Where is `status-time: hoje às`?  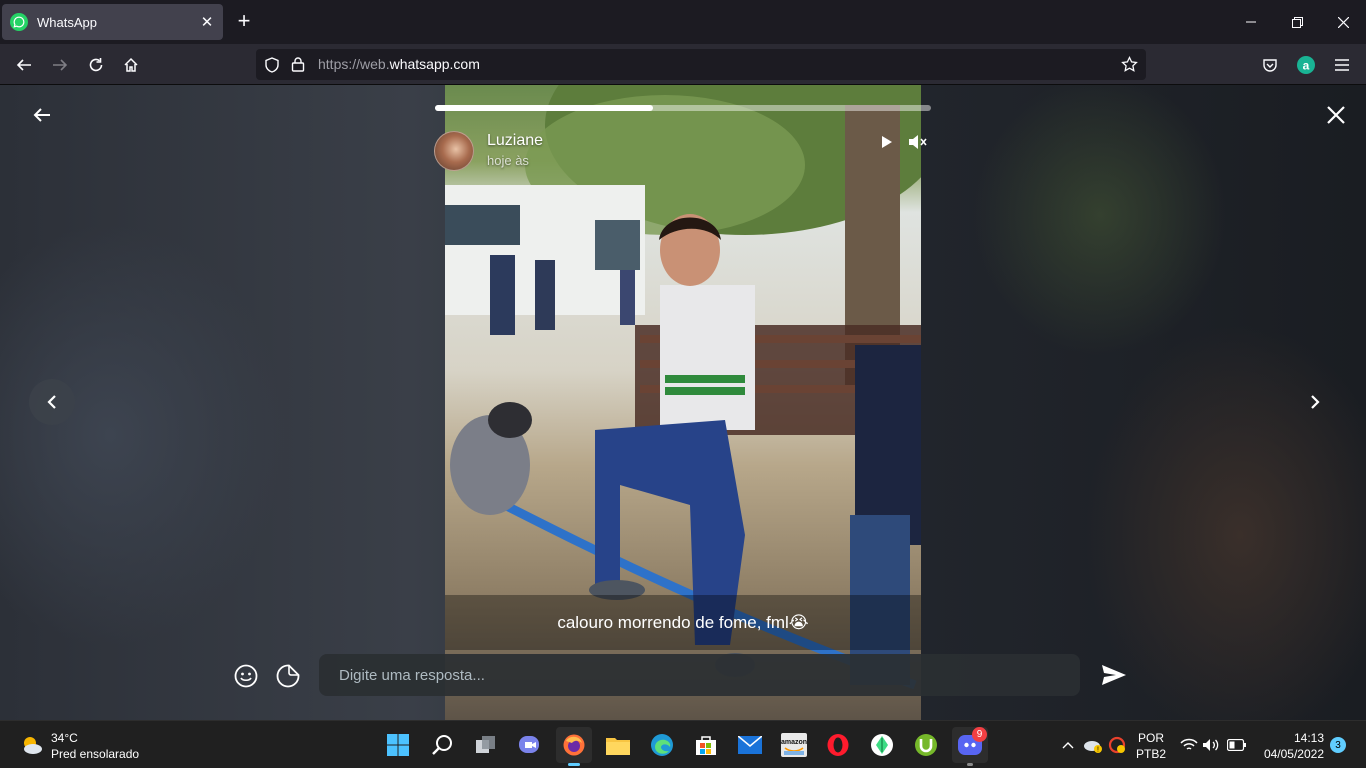
status-time: hoje às is located at coordinates (508, 160).